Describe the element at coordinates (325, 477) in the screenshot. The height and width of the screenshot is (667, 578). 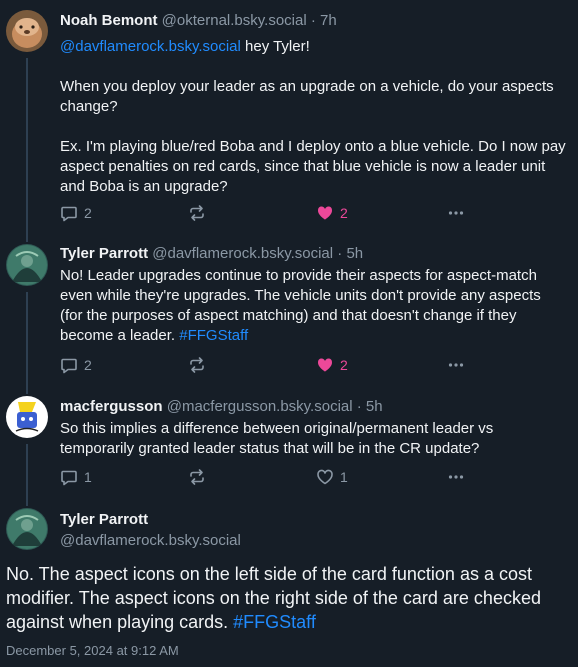
I see `heart-icon` at that location.